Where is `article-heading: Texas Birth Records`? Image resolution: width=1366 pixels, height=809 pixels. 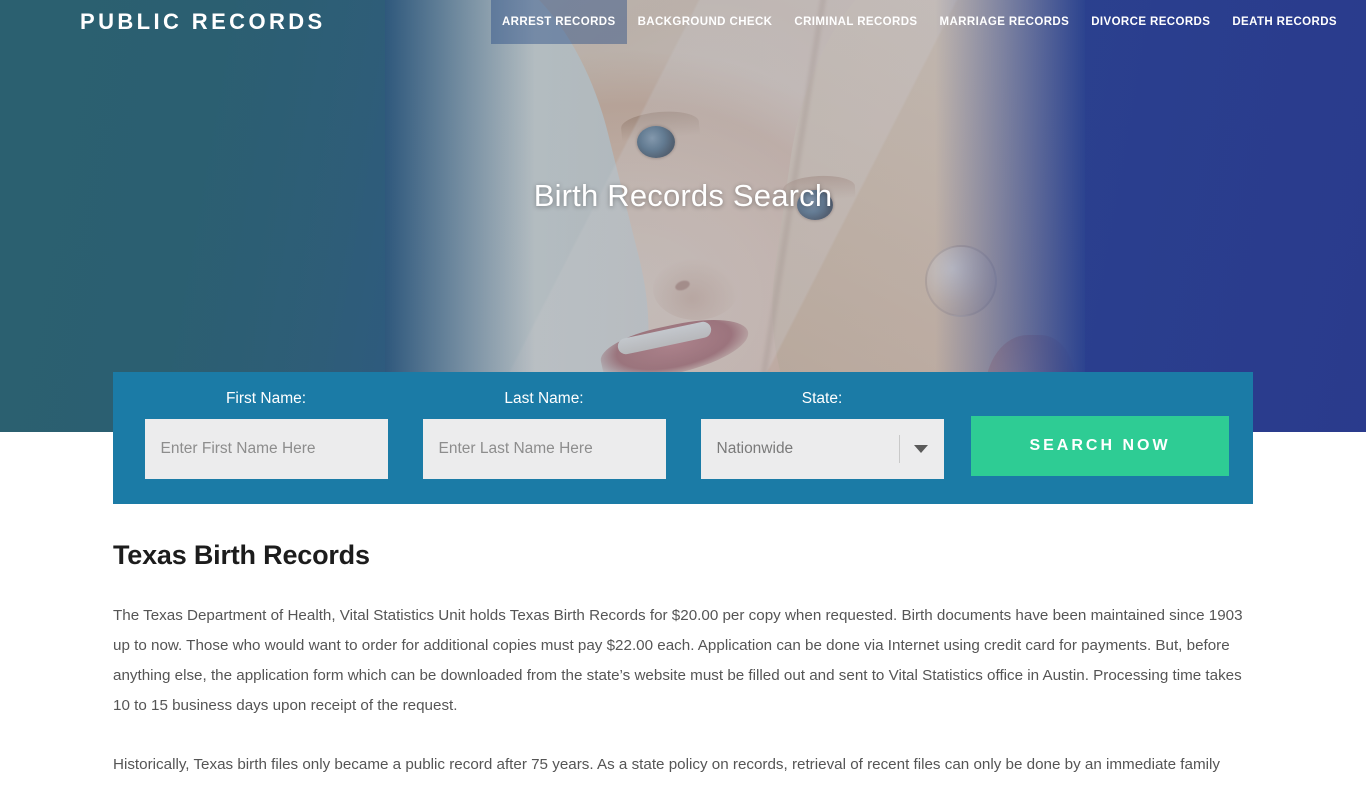 article-heading: Texas Birth Records is located at coordinates (241, 555).